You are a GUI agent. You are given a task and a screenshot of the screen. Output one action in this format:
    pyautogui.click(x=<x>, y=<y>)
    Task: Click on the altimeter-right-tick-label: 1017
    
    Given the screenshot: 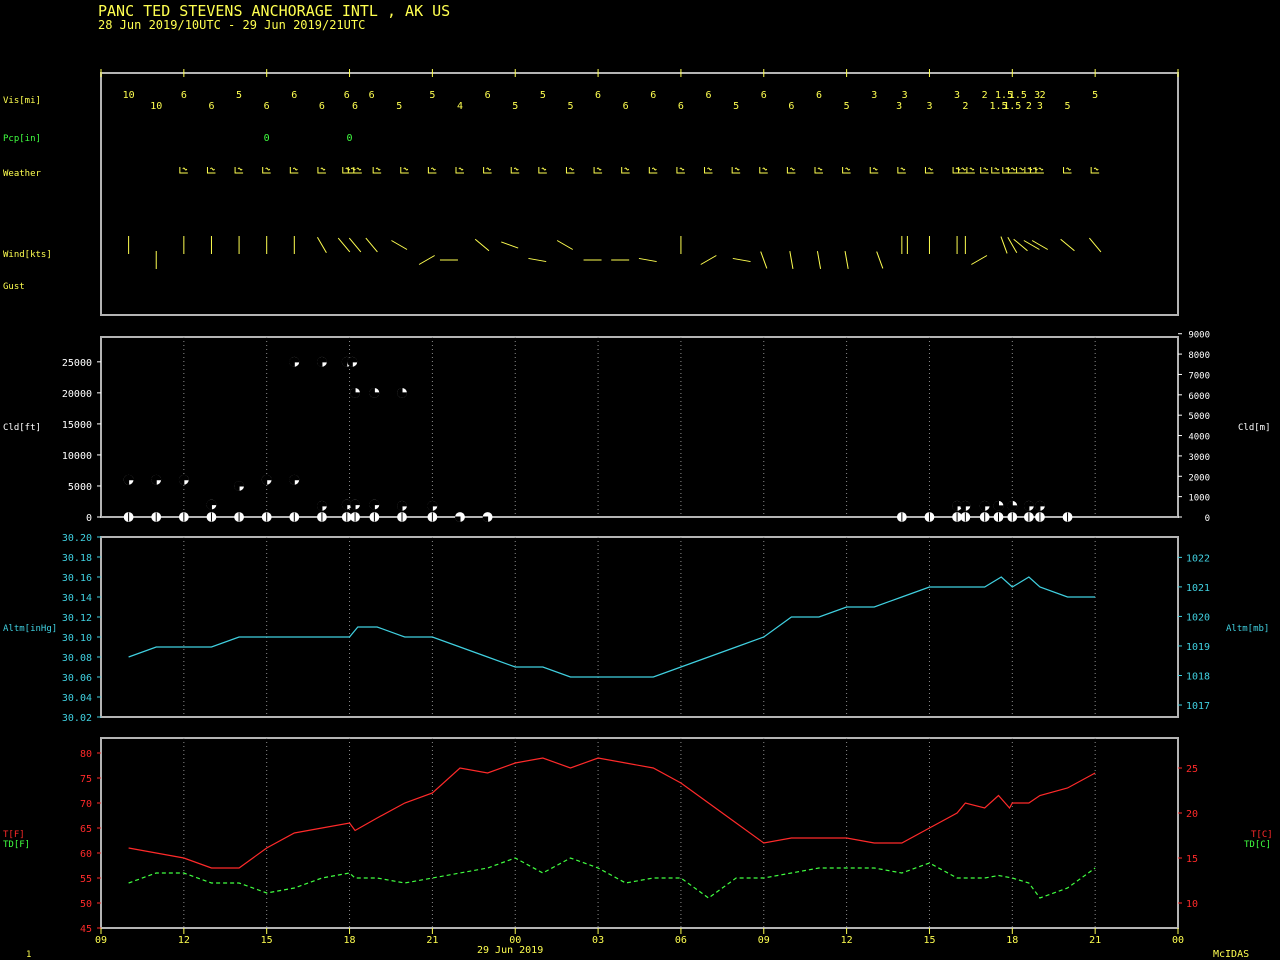 What is the action you would take?
    pyautogui.click(x=1198, y=706)
    